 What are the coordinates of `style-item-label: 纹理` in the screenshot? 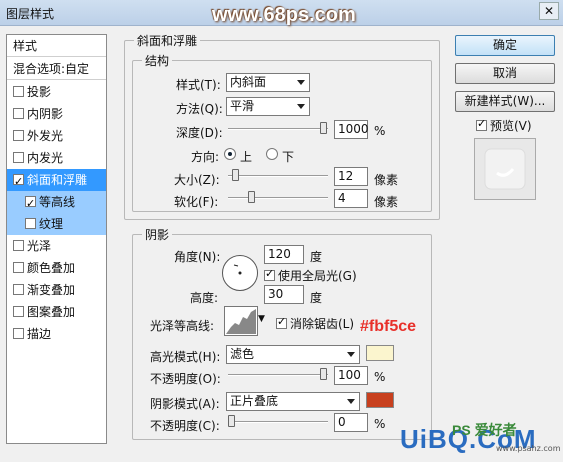 It's located at (51, 224).